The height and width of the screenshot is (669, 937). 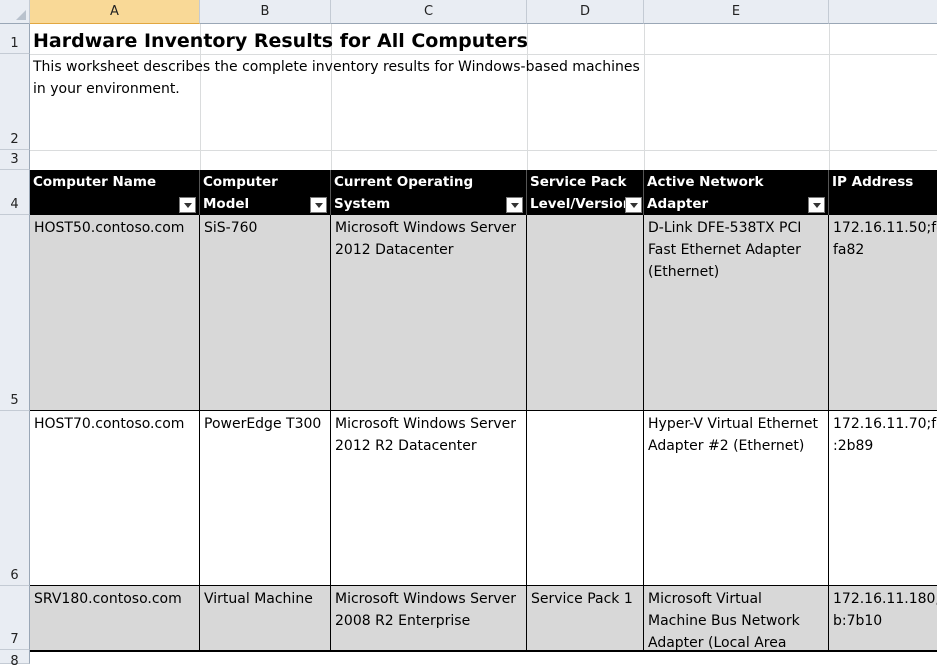 What do you see at coordinates (15, 618) in the screenshot?
I see `row-header-7: 7` at bounding box center [15, 618].